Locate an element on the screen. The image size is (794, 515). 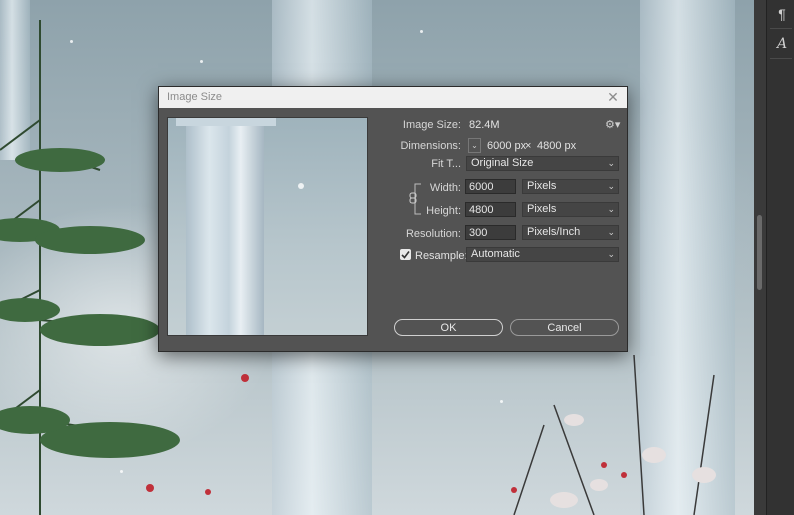
resample-value: Automatic is located at coordinates (495, 254).